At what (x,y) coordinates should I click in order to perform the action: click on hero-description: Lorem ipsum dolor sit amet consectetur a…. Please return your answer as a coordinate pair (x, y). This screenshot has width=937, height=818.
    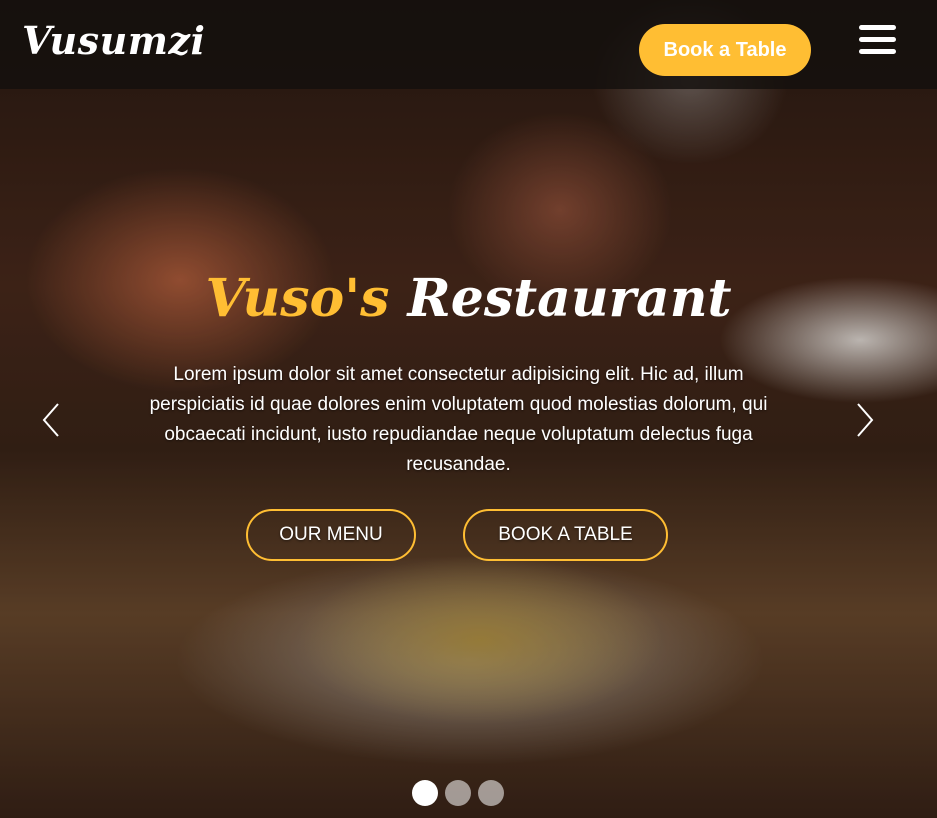
    Looking at the image, I should click on (458, 419).